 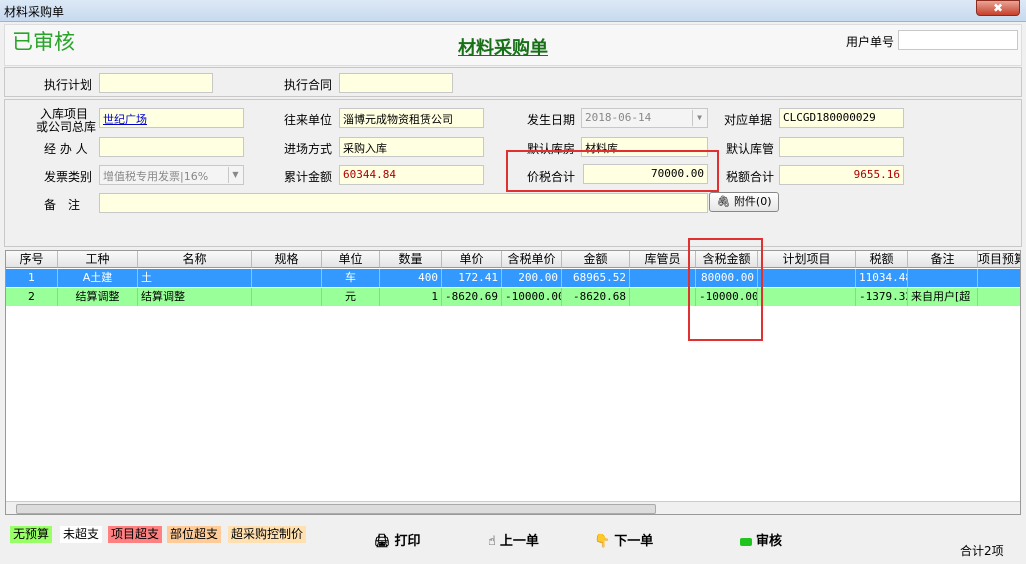 What do you see at coordinates (68, 85) in the screenshot?
I see `exec-plan-label: 执行计划` at bounding box center [68, 85].